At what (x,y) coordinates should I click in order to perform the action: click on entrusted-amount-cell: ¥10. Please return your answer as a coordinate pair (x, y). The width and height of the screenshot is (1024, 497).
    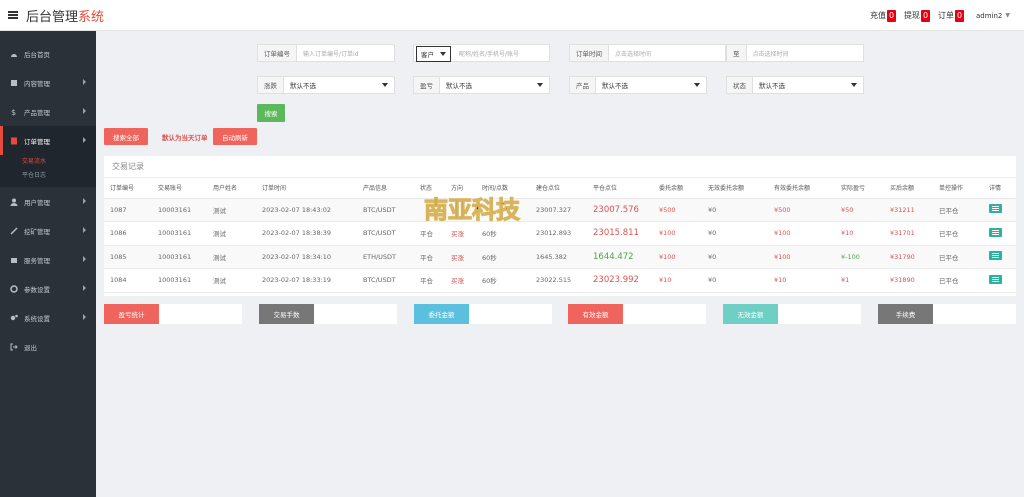
    Looking at the image, I should click on (677, 280).